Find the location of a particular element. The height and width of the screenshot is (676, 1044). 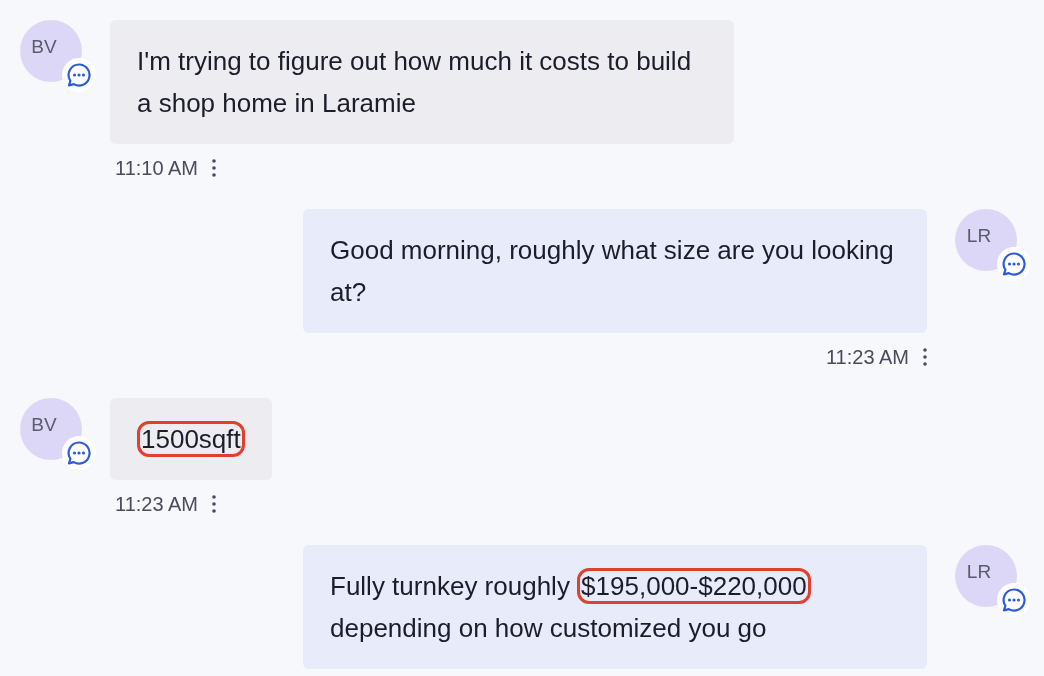

message-text: 1500sqft is located at coordinates (191, 439).